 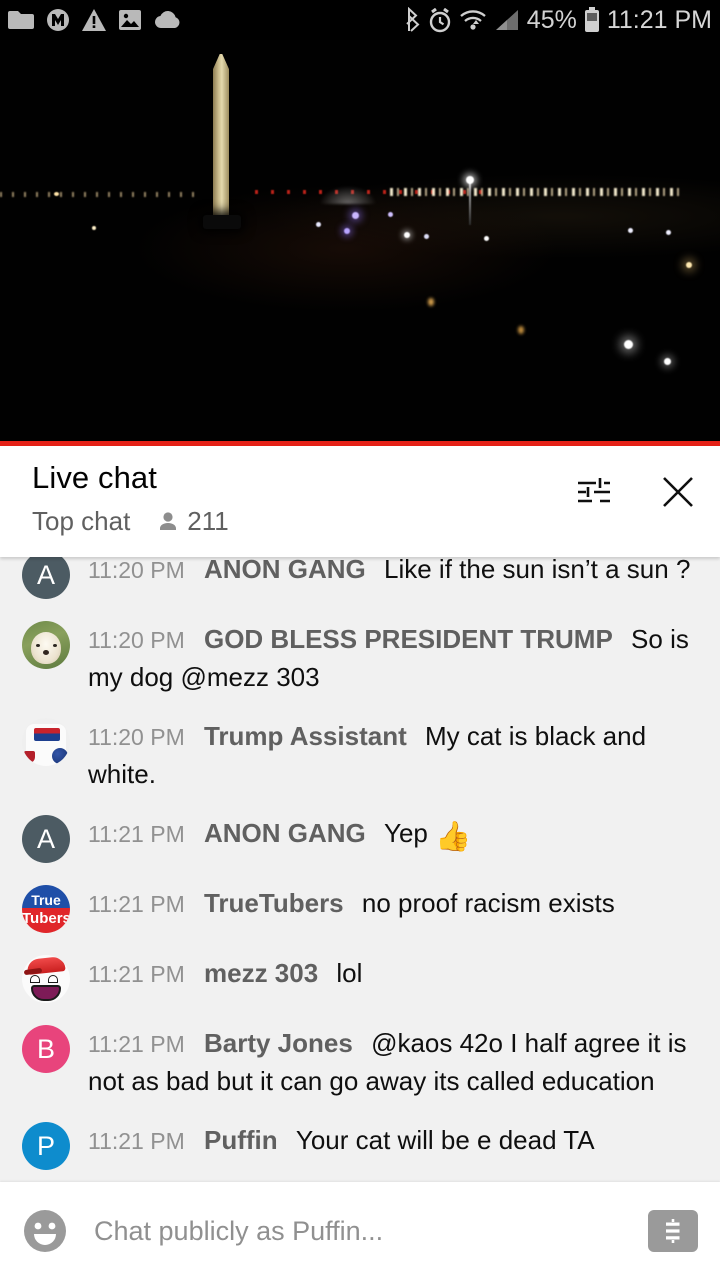 I want to click on meme-eye-left, so click(x=35, y=979).